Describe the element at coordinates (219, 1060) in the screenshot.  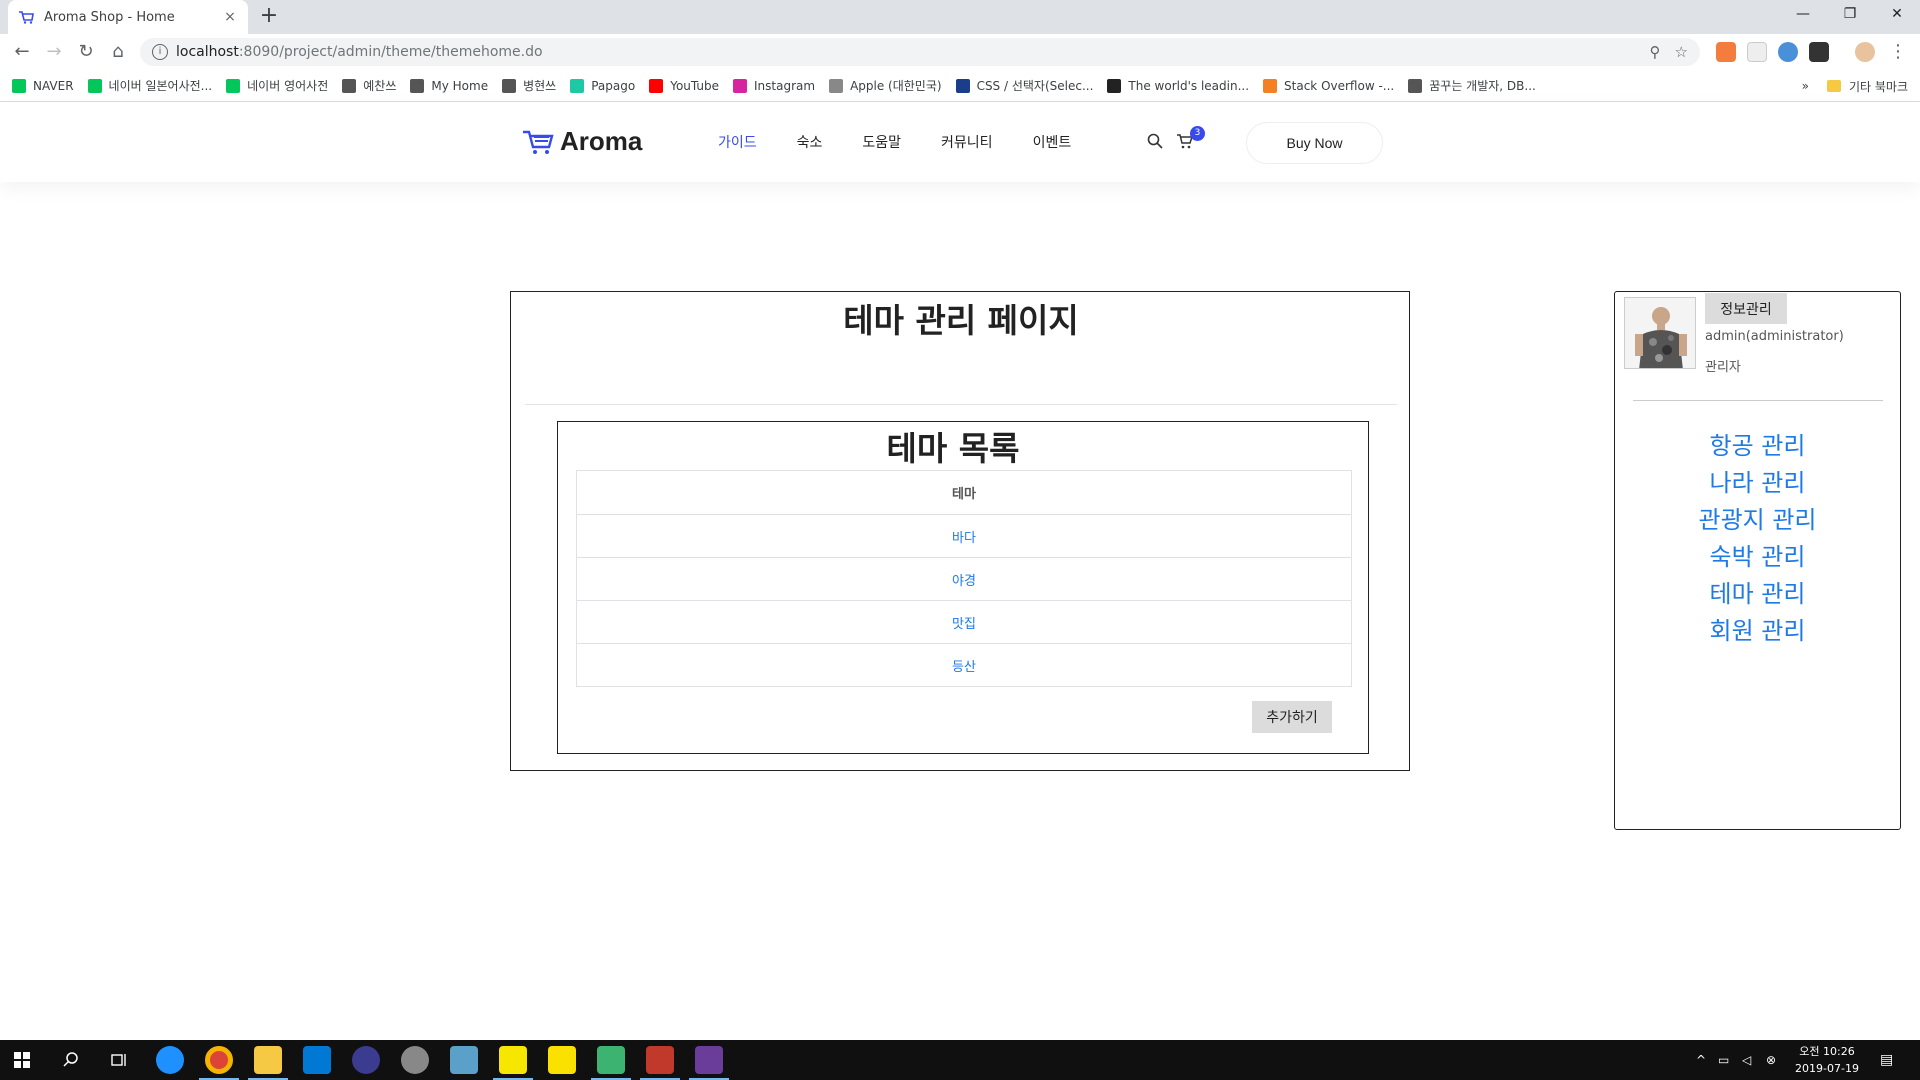
I see `chrome-icon` at that location.